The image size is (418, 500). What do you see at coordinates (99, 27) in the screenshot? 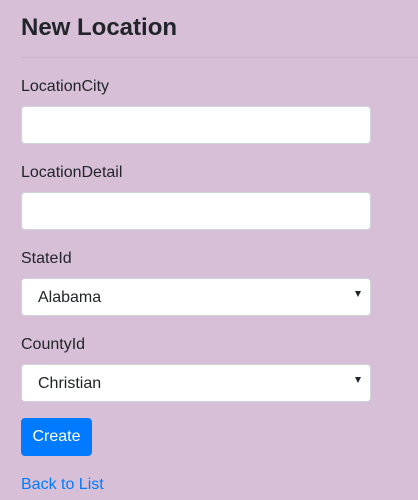
I see `page-title: New Location` at bounding box center [99, 27].